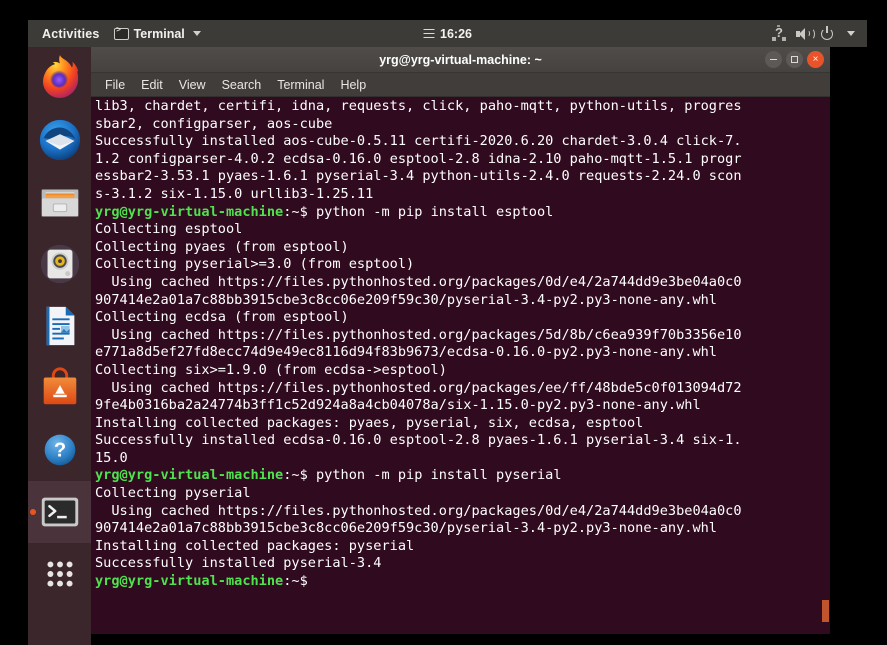 The image size is (887, 645). I want to click on ubuntu-dock: ?, so click(59, 346).